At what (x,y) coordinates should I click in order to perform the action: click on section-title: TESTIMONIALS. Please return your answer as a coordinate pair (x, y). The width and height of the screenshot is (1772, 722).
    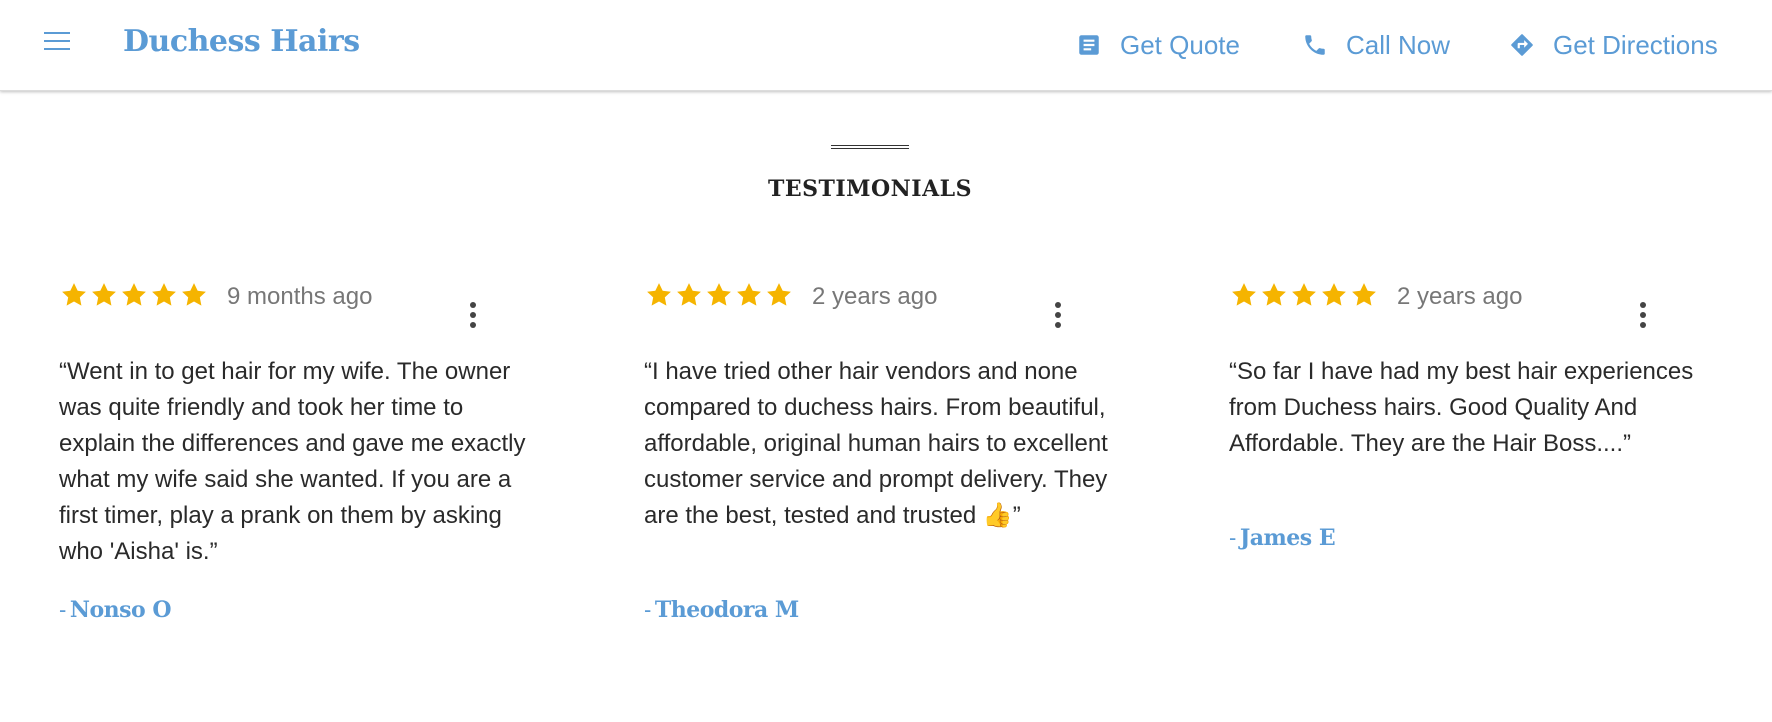
    Looking at the image, I should click on (870, 189).